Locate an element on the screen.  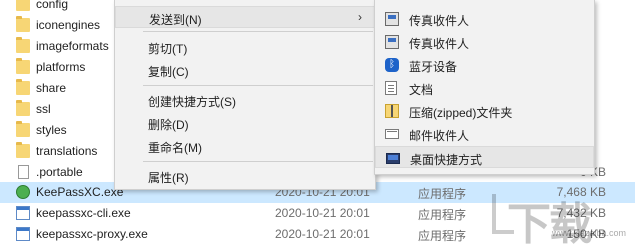
menu-item-properties: 属性(R) is located at coordinates (245, 176).